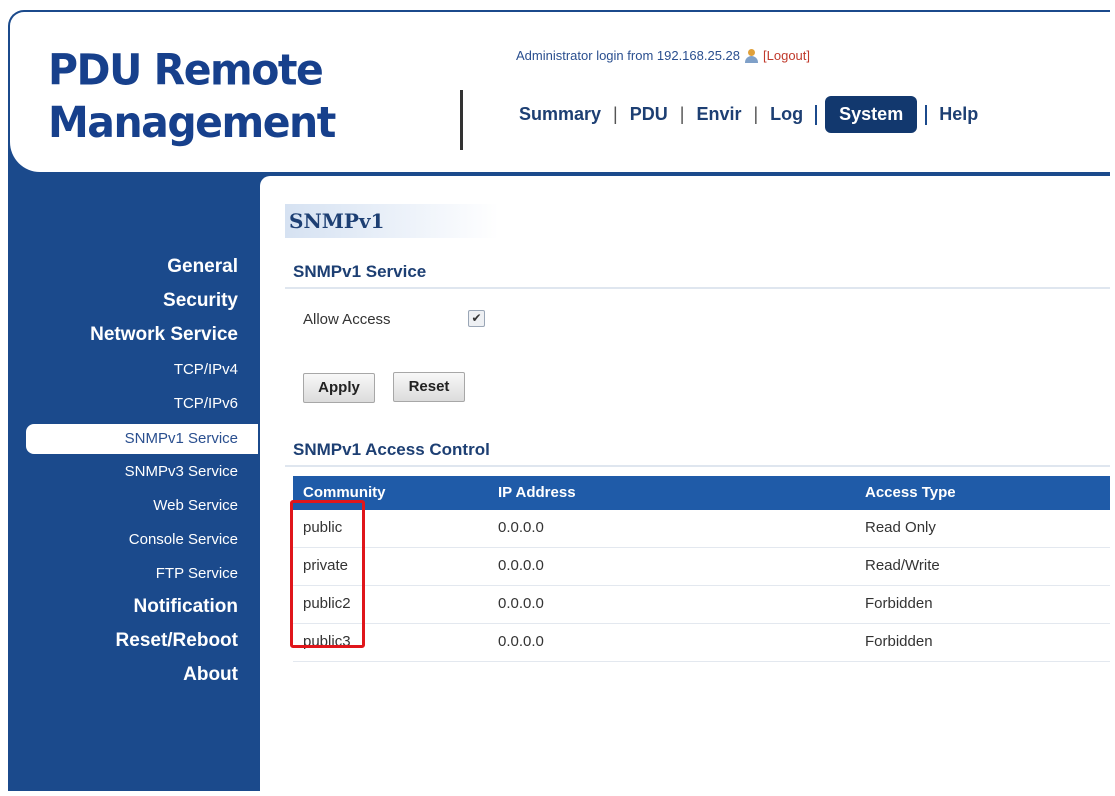 This screenshot has width=1115, height=796. Describe the element at coordinates (183, 539) in the screenshot. I see `sidebar-item-console-service: Console Service` at that location.